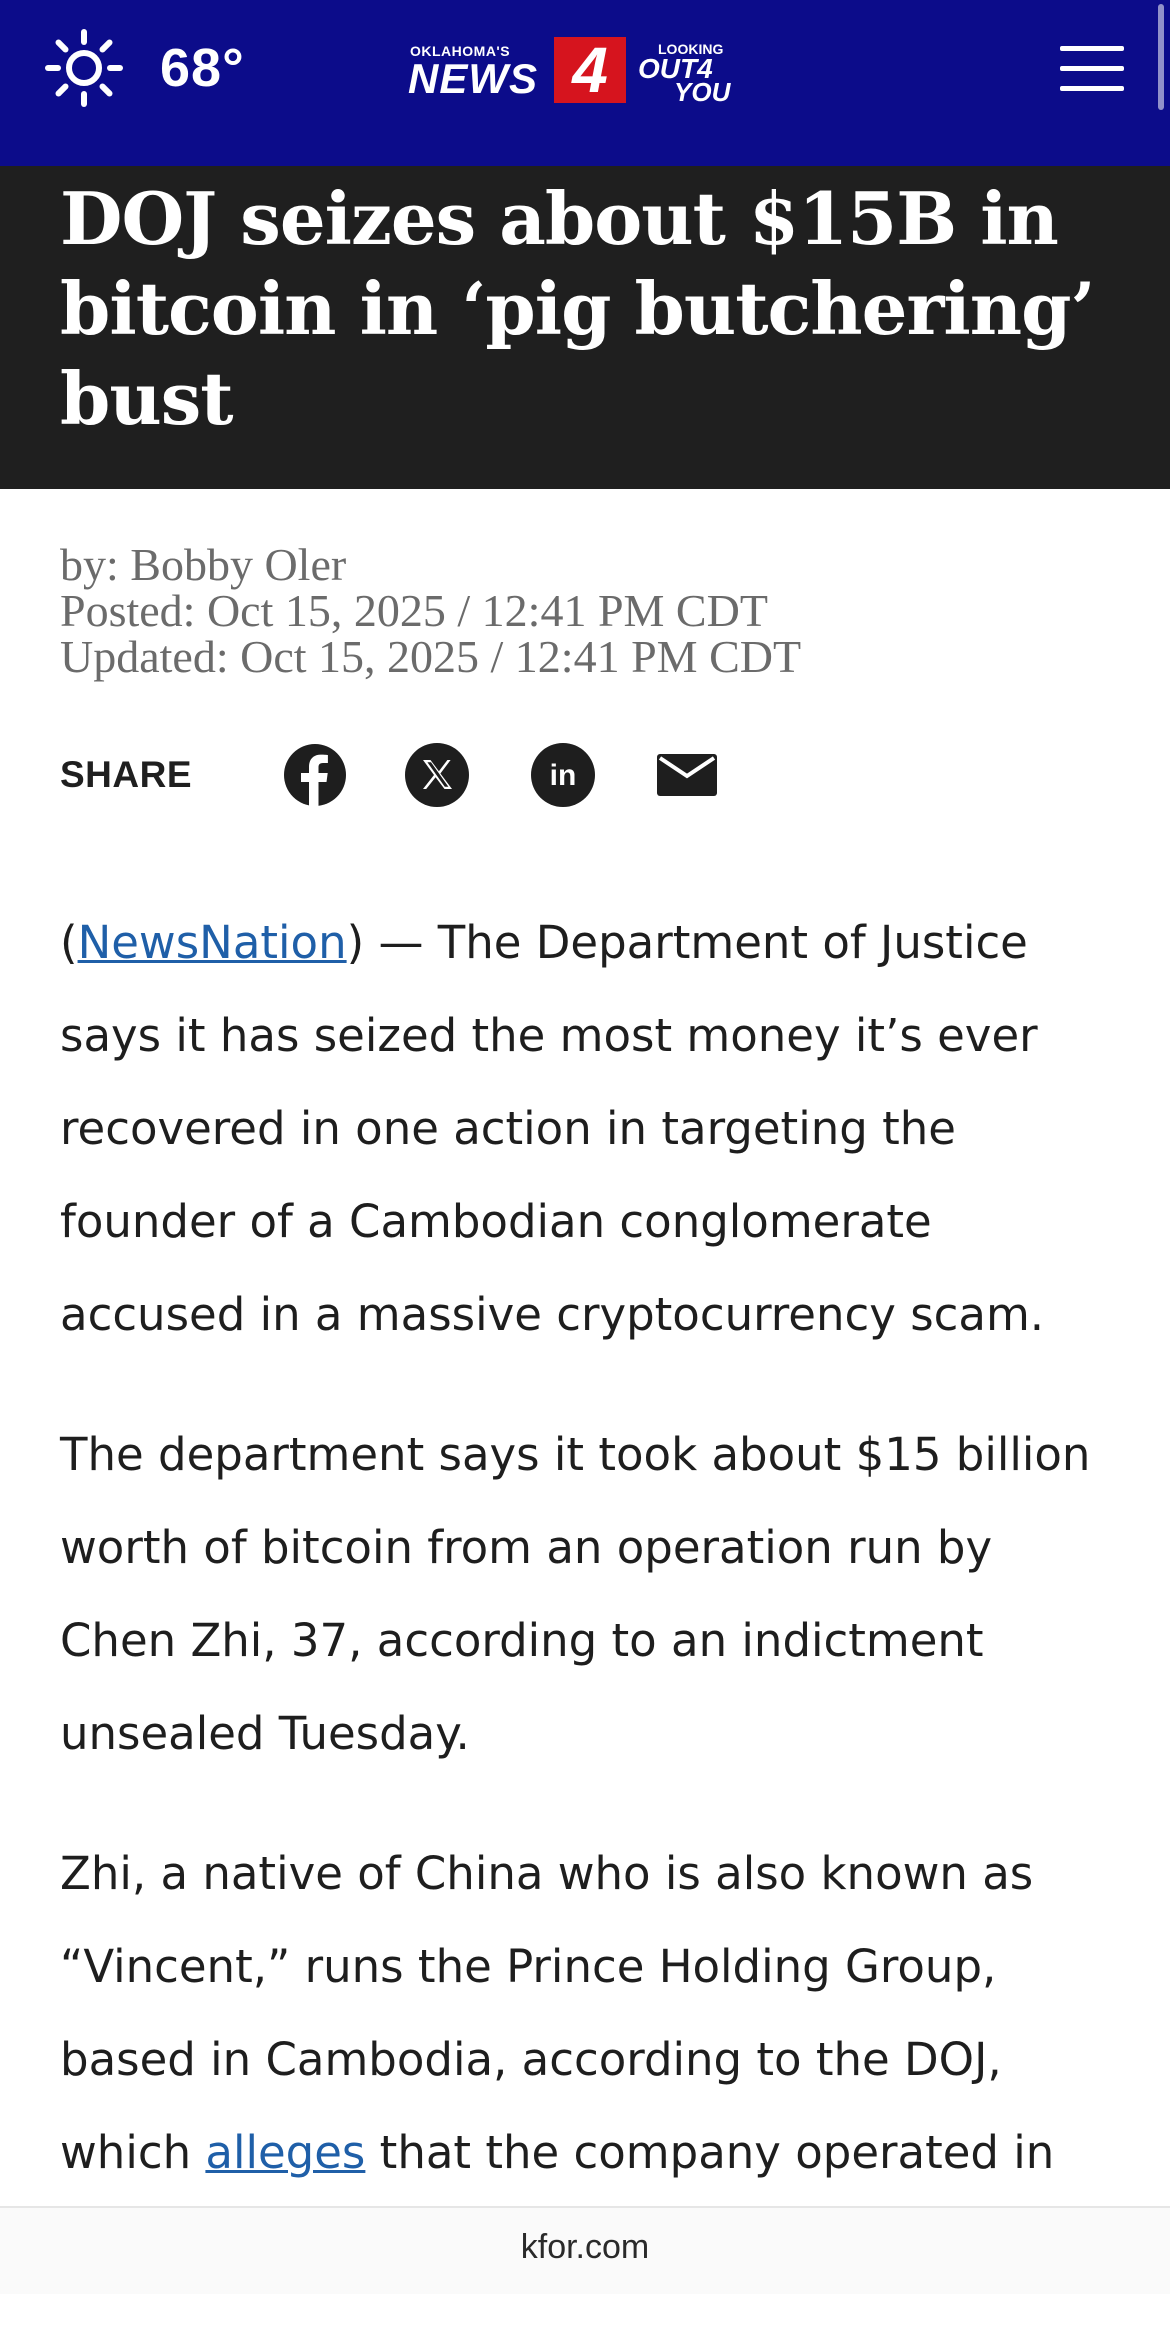  Describe the element at coordinates (559, 218) in the screenshot. I see `headline-line: DOJ seizes about $15B in` at that location.